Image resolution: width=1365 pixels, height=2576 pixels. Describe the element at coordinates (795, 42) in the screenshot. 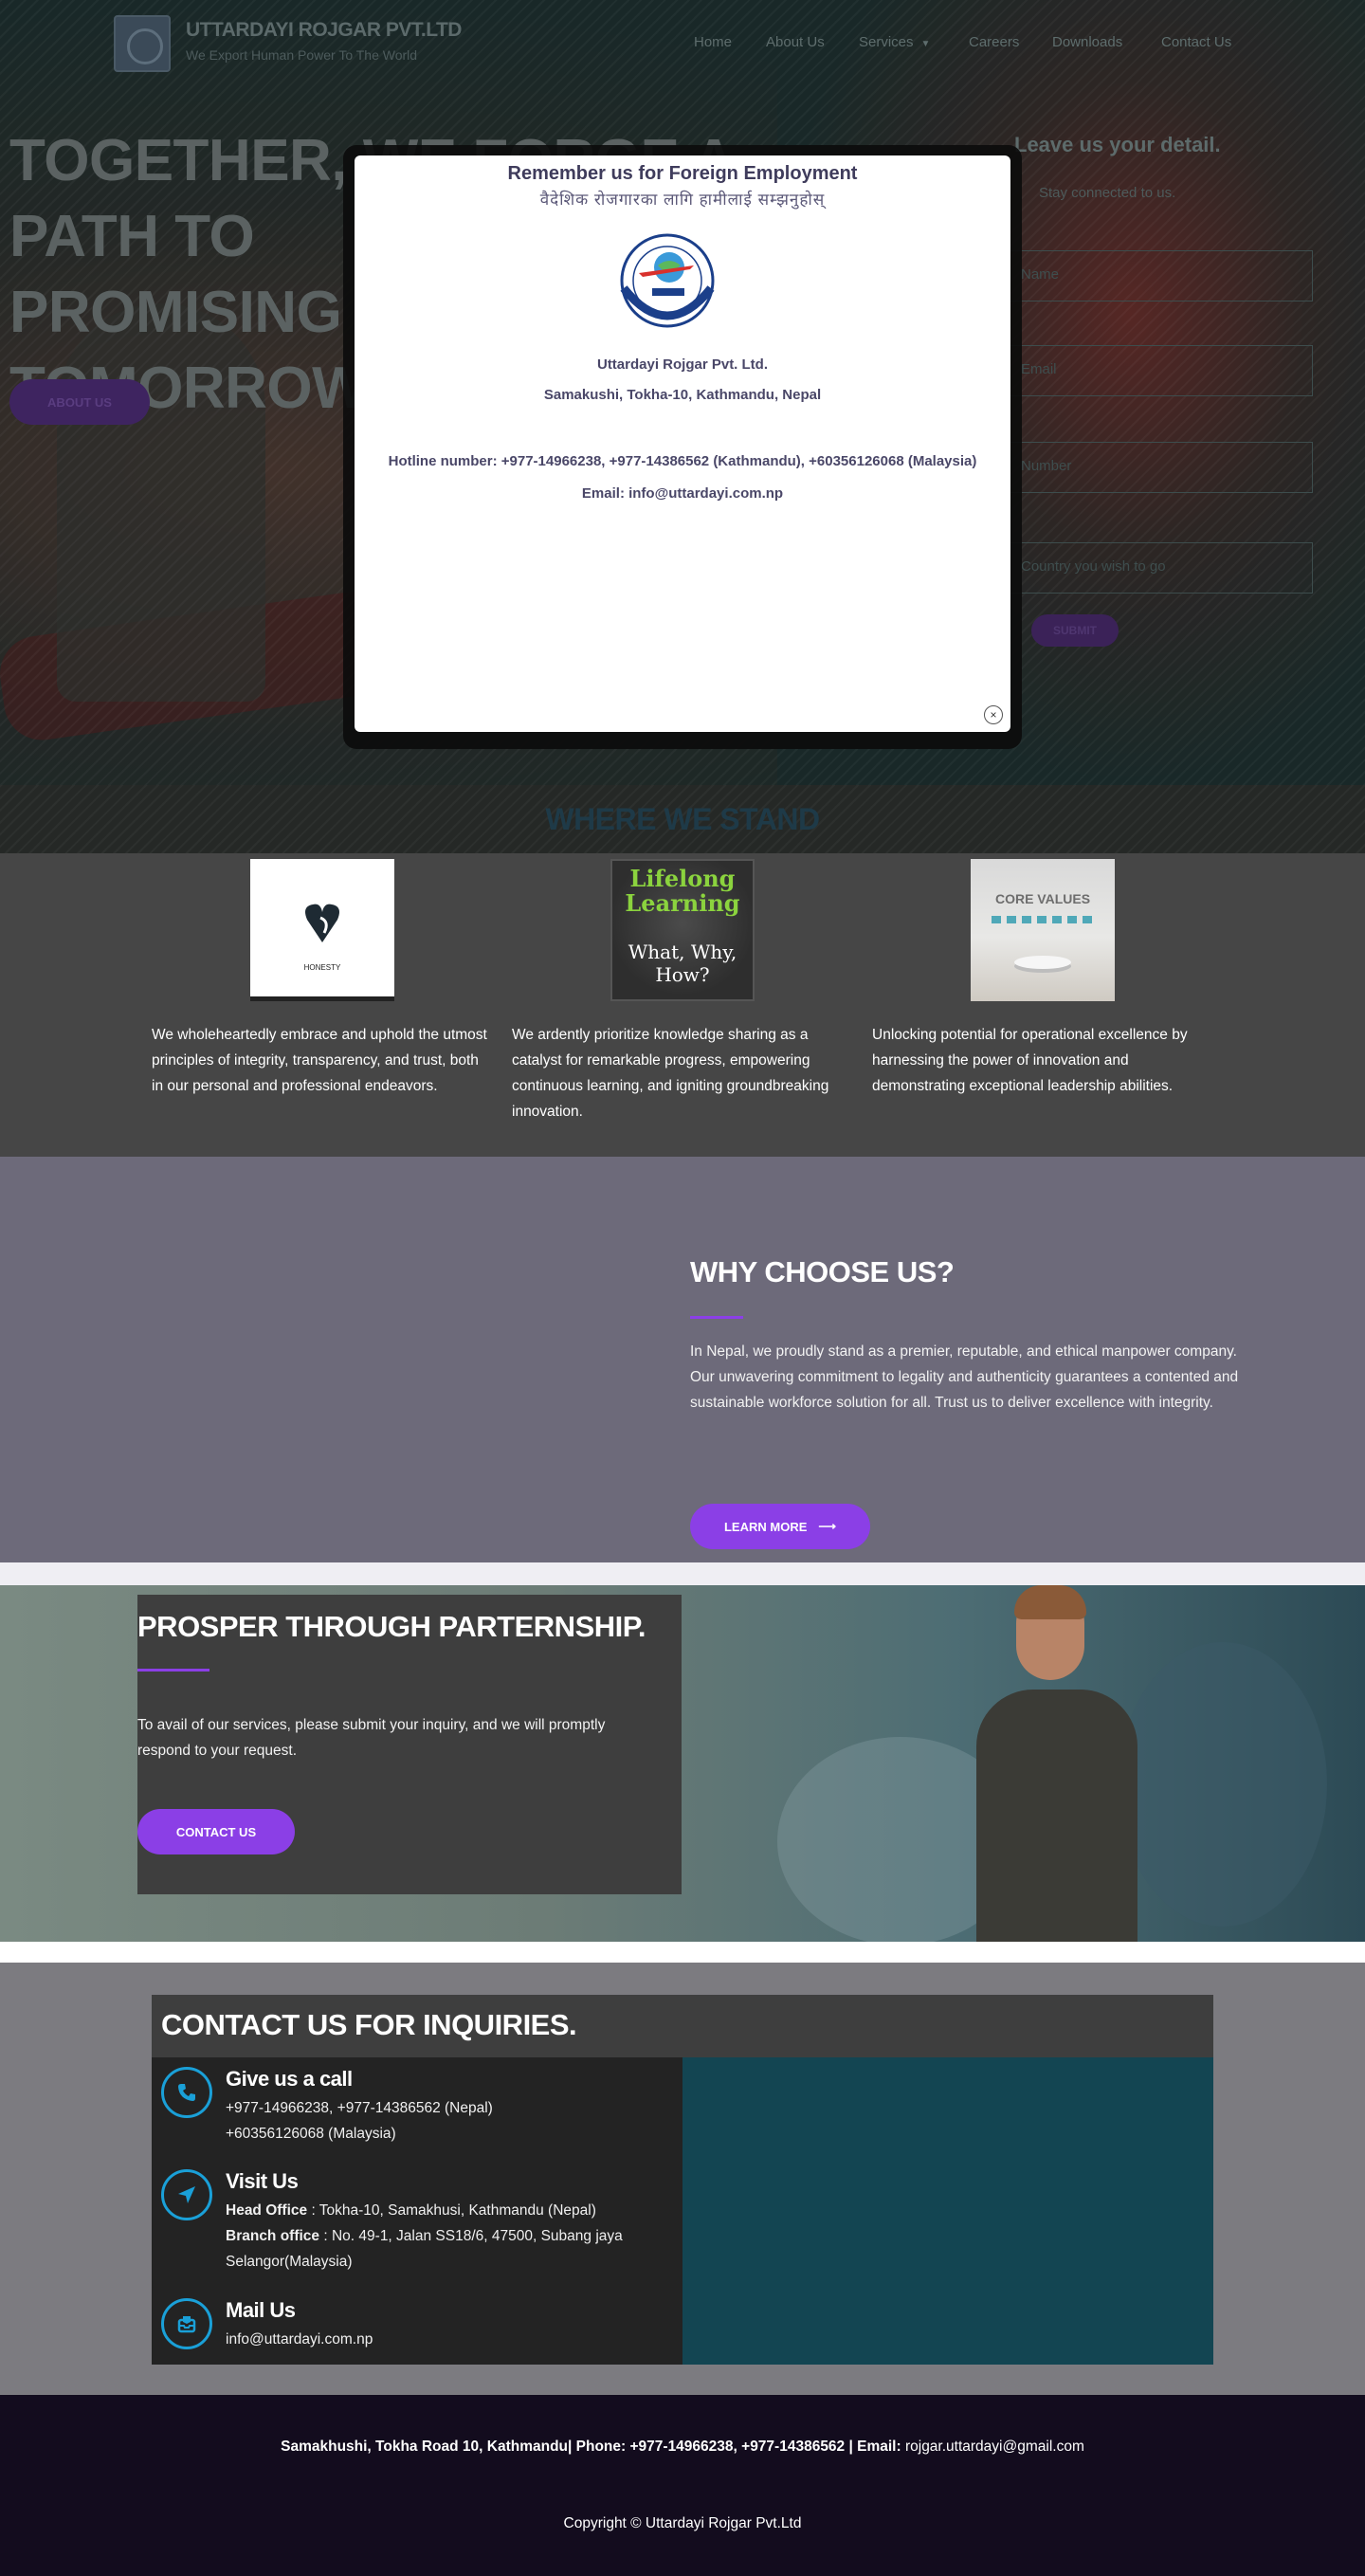

I see `nav-about: About Us` at that location.